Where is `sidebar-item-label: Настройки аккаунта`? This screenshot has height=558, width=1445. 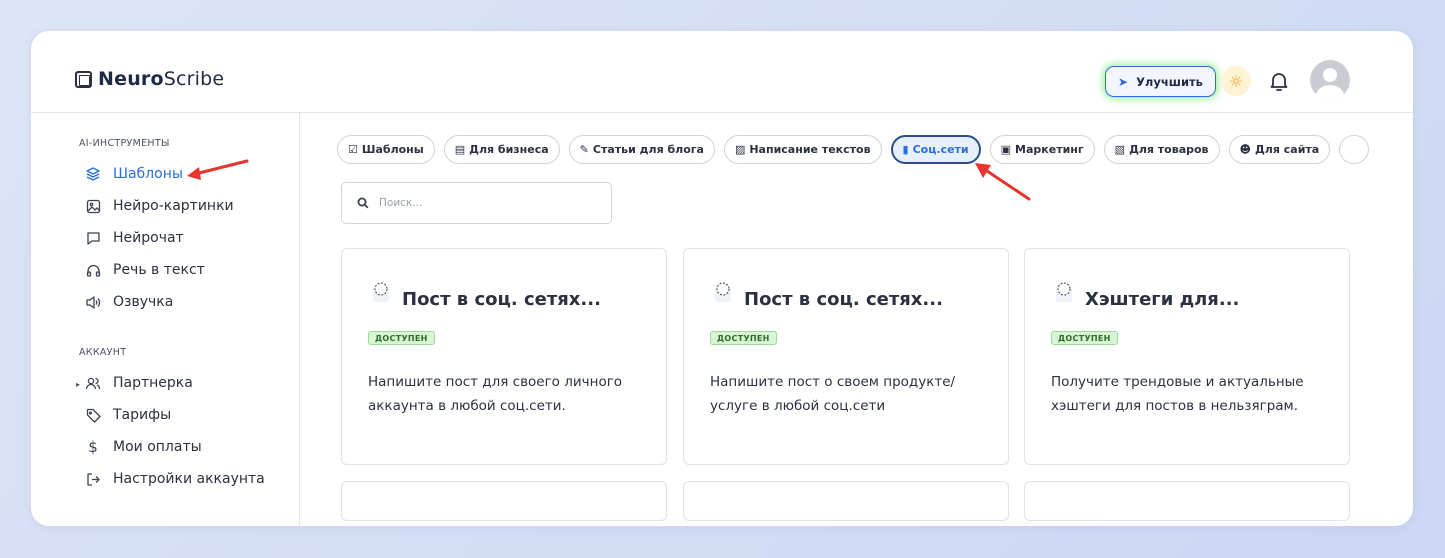
sidebar-item-label: Настройки аккаунта is located at coordinates (189, 479).